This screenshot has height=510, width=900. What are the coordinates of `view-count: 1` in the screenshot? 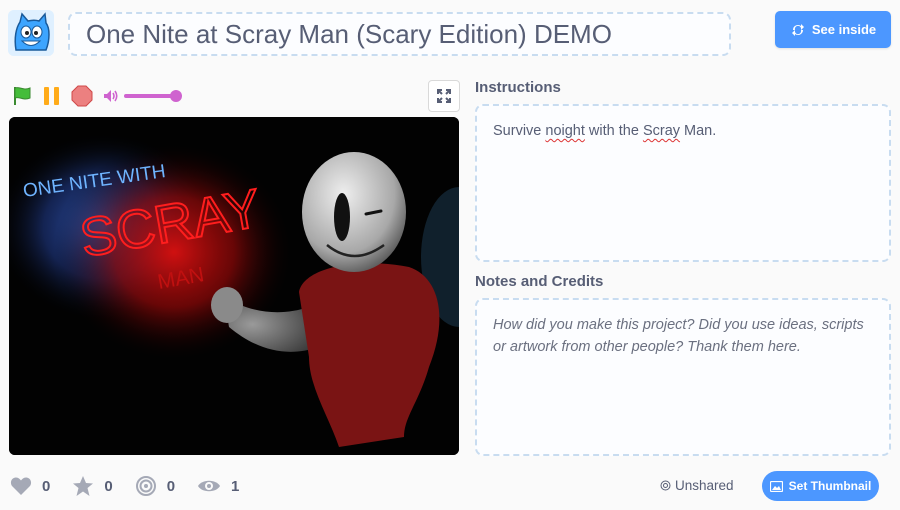 It's located at (235, 486).